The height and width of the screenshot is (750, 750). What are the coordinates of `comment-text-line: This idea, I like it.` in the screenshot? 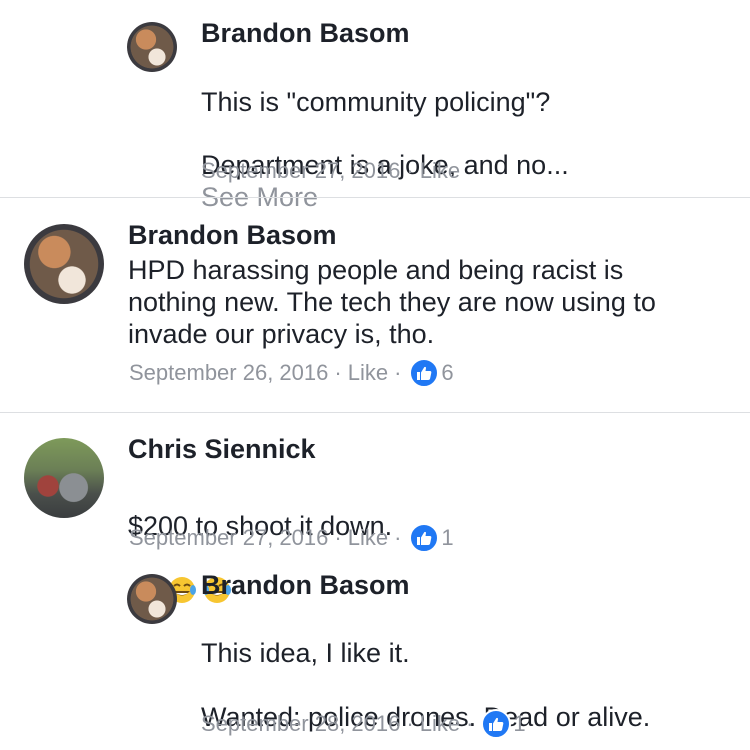 It's located at (305, 653).